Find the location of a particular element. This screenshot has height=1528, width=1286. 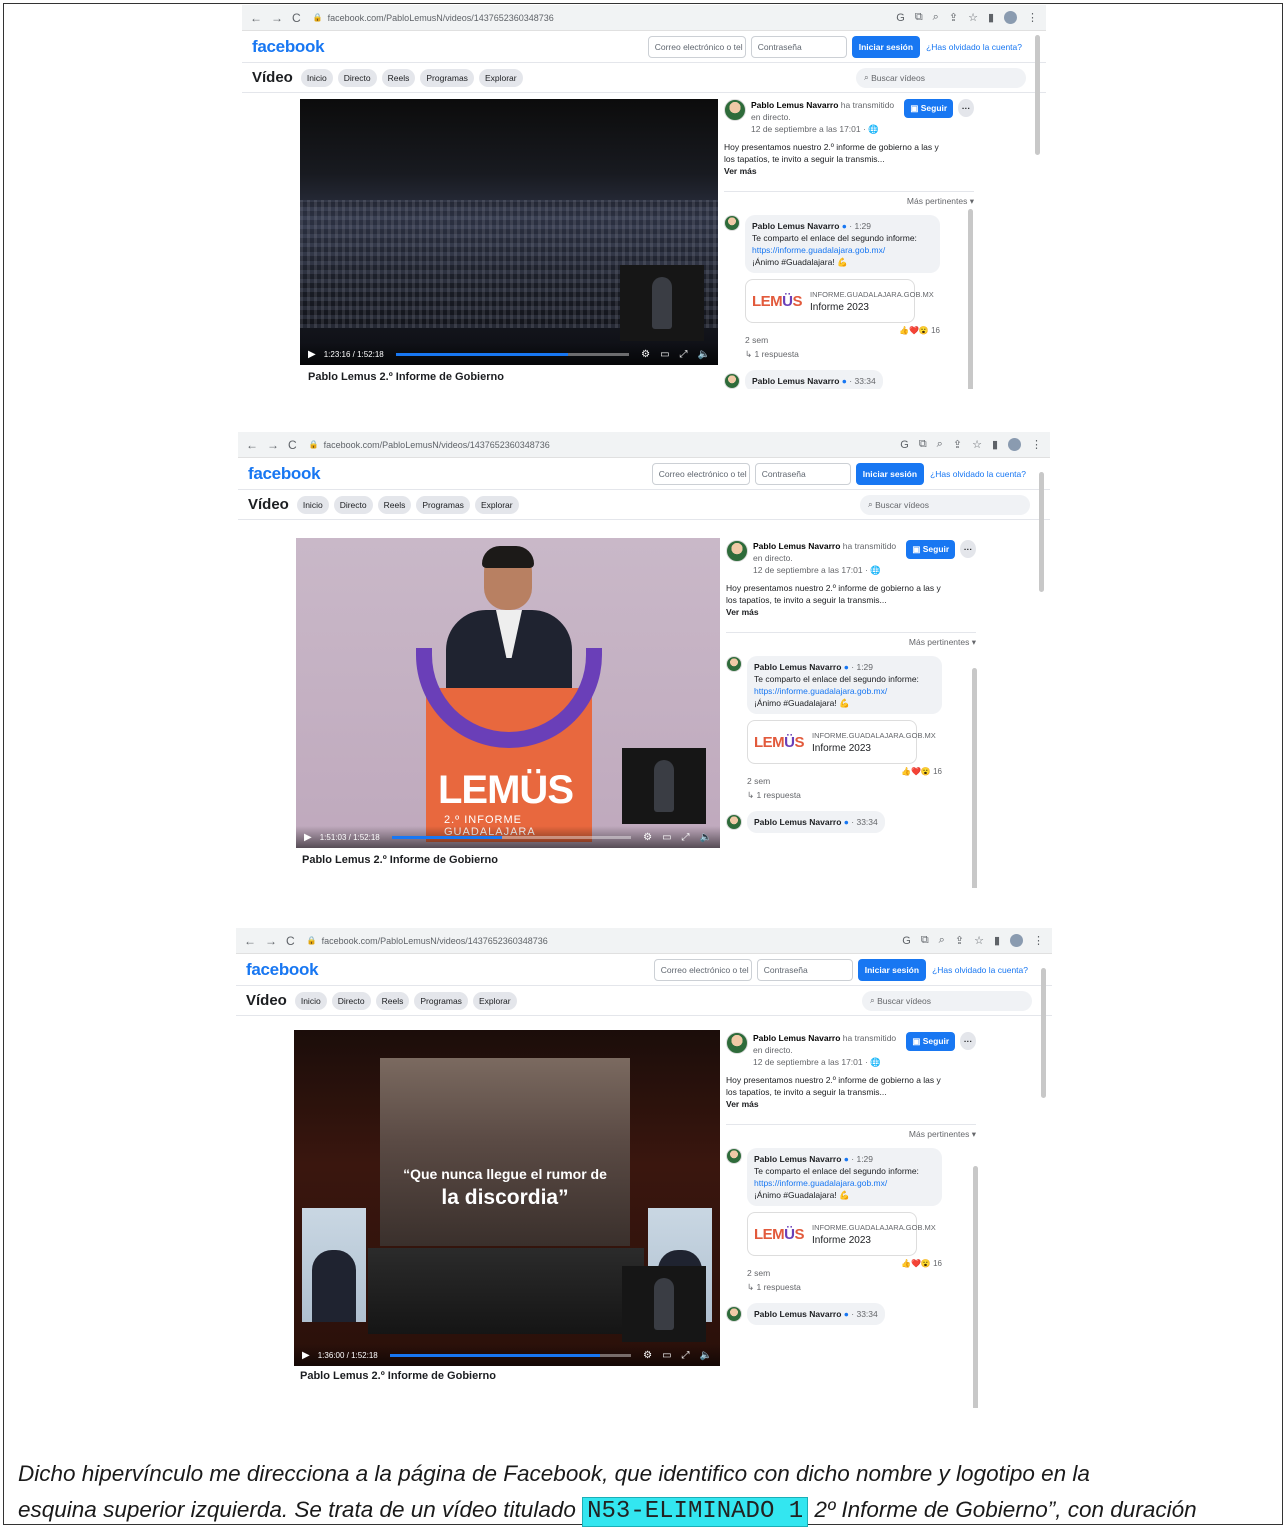

post-date: 12 de septiembre a las 17:01 · is located at coordinates (809, 129).